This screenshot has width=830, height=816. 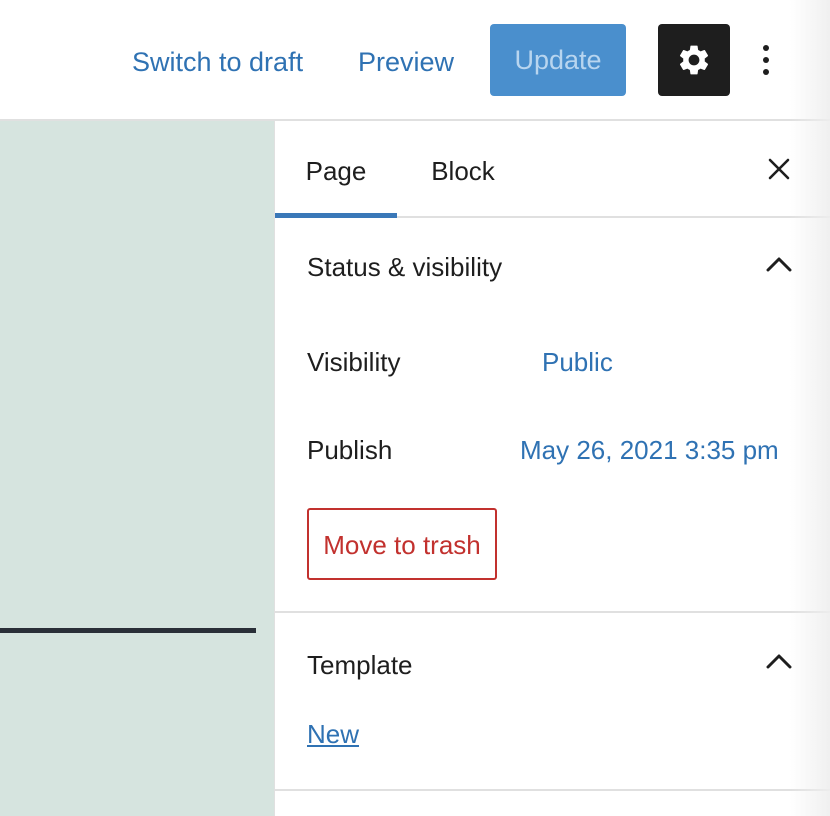 What do you see at coordinates (558, 60) in the screenshot?
I see `update-button: Update` at bounding box center [558, 60].